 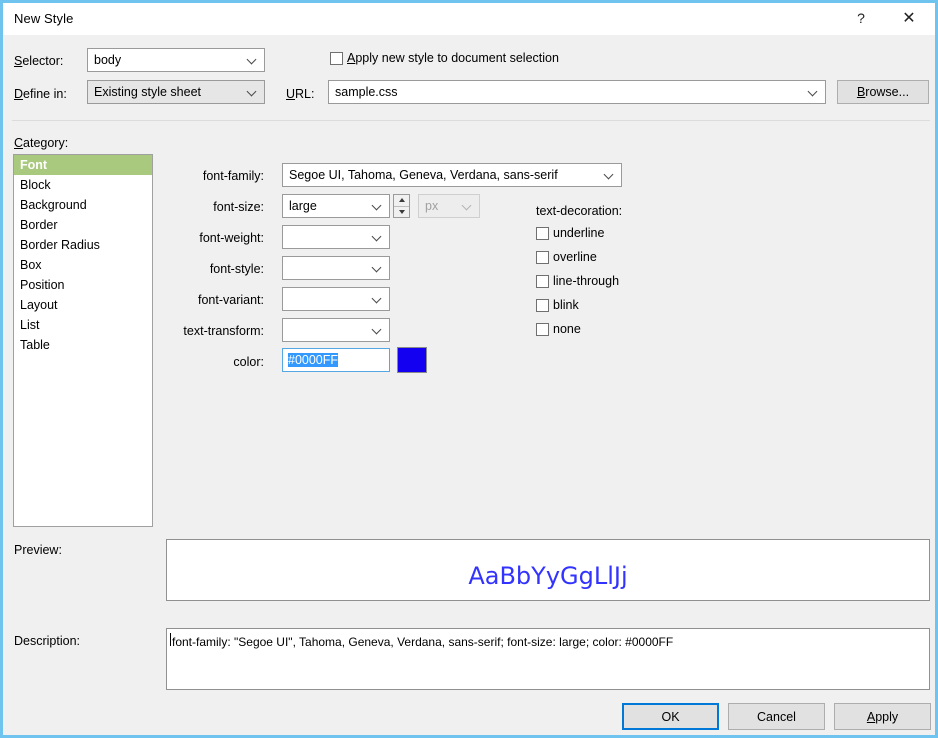 What do you see at coordinates (176, 60) in the screenshot?
I see `selector-combo: body` at bounding box center [176, 60].